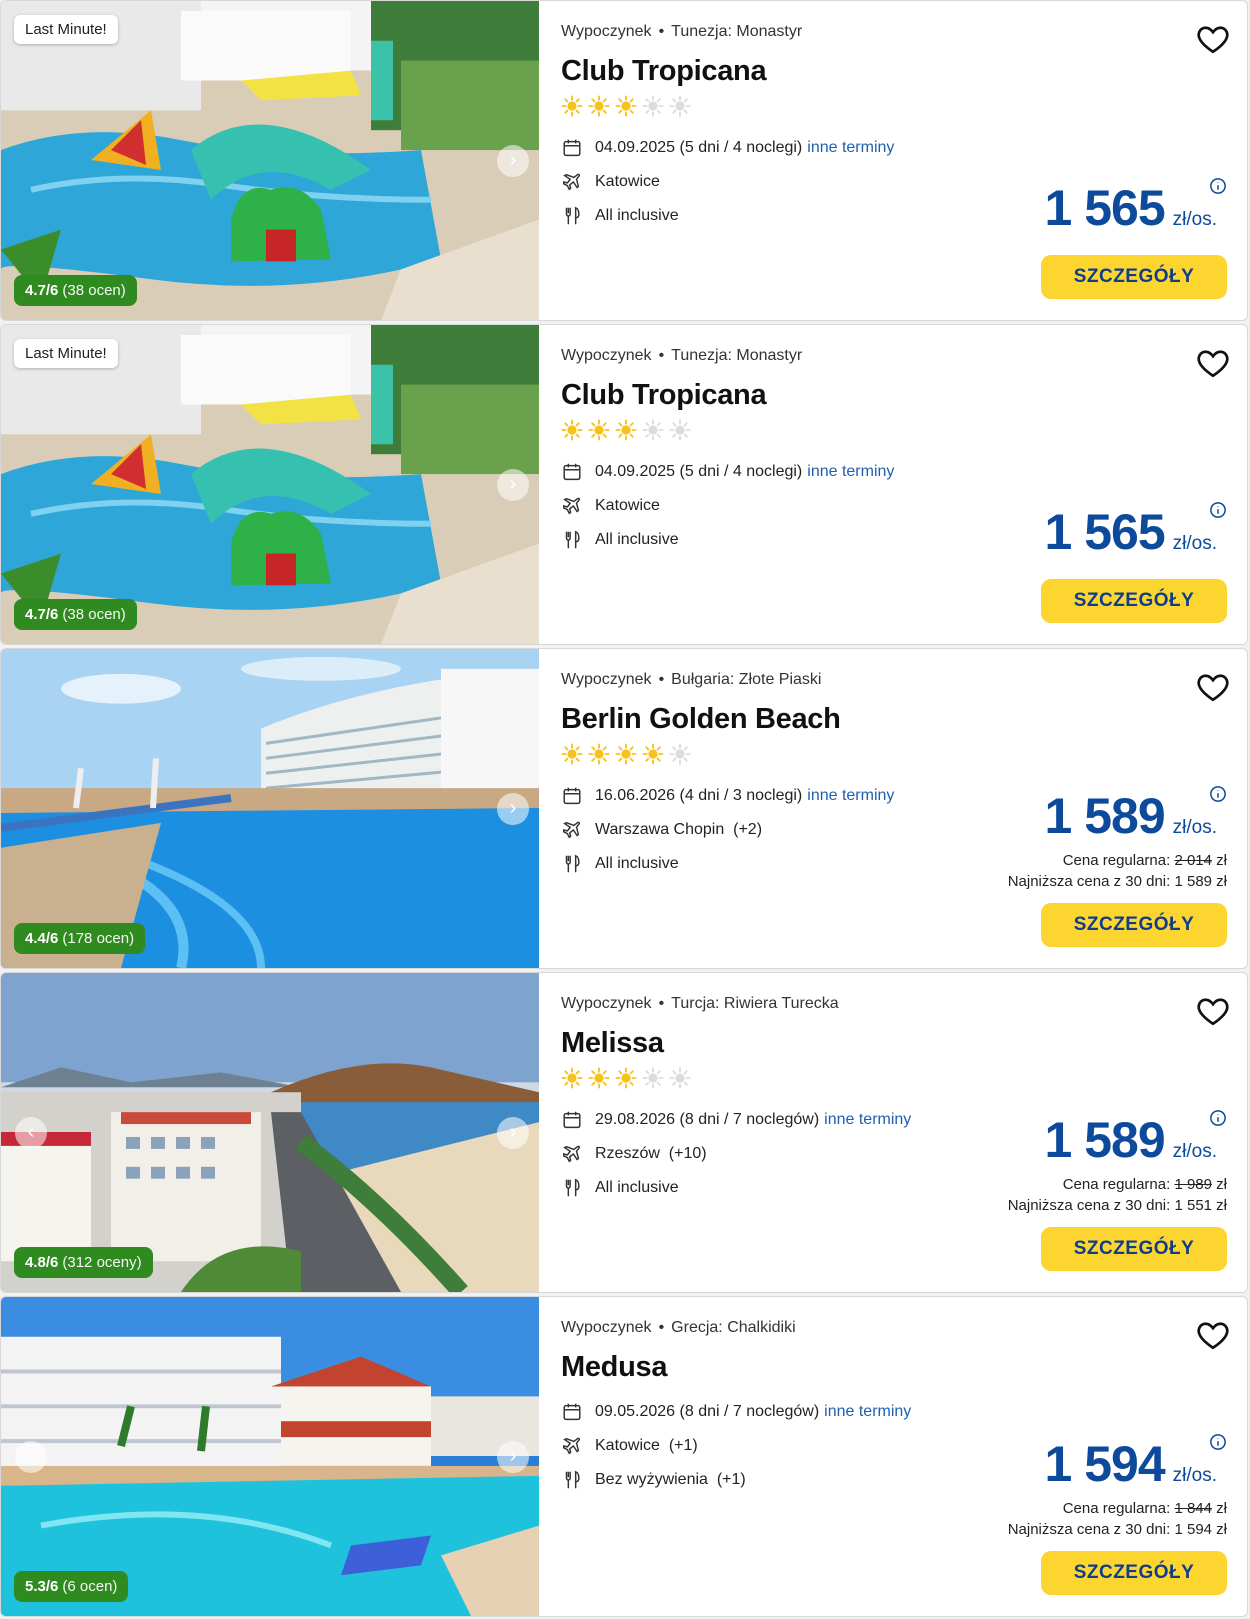 This screenshot has height=1619, width=1250. I want to click on offer-photo: ‹ › 4.8/6 (312 oceny), so click(270, 1132).